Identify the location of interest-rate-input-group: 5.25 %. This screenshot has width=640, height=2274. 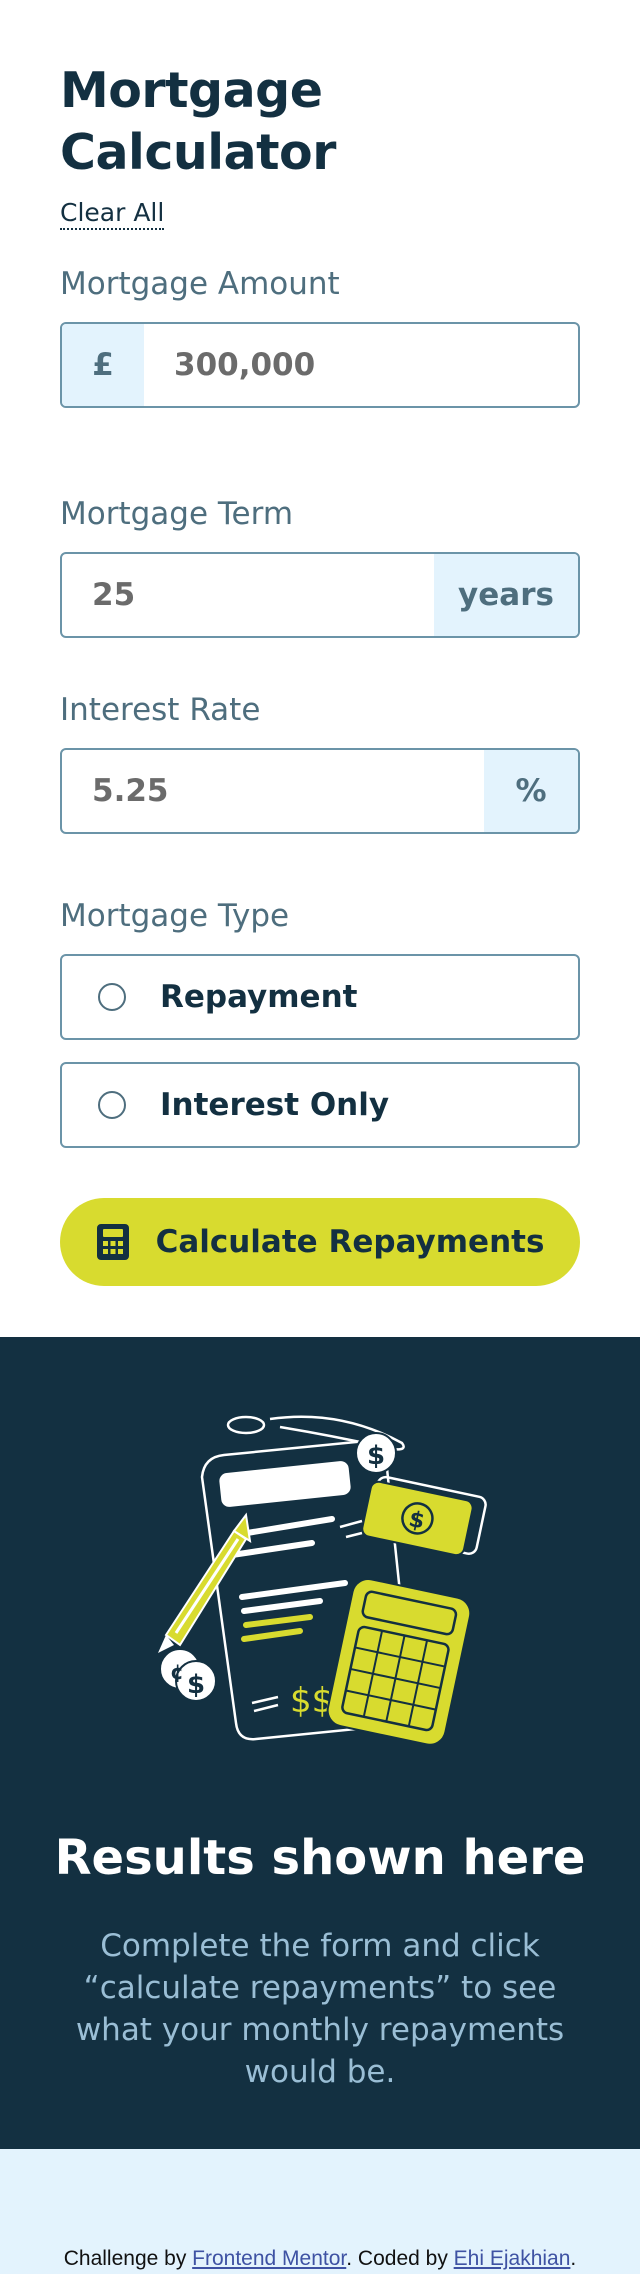
(320, 791).